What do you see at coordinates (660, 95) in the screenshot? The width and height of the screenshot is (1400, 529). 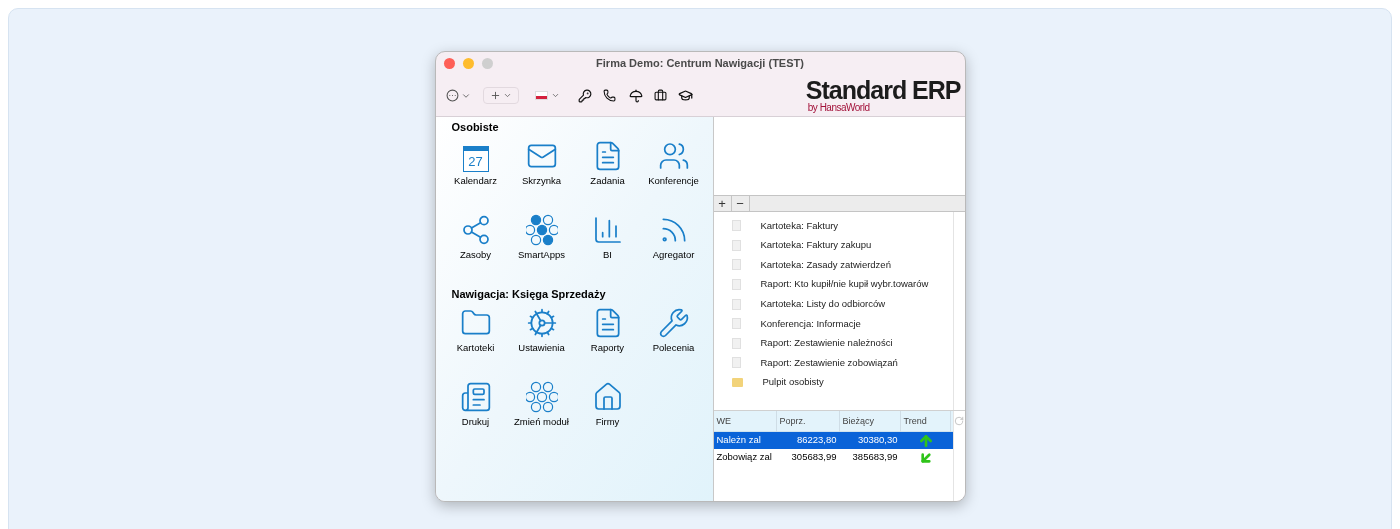 I see `briefcase-icon` at bounding box center [660, 95].